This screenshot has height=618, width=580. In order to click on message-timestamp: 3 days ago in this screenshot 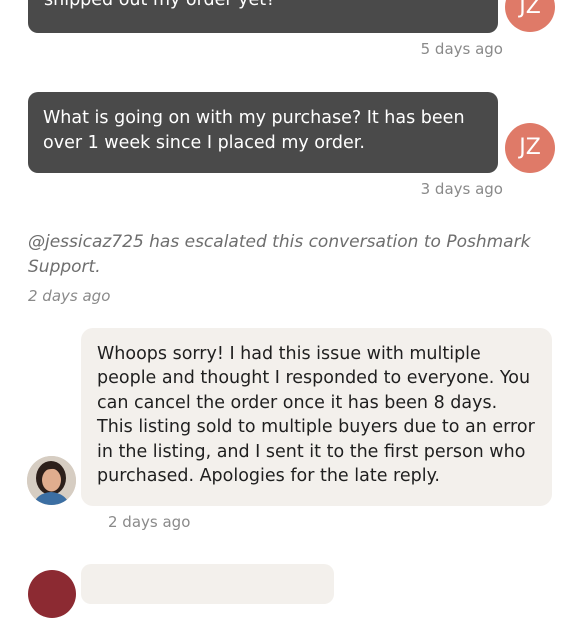, I will do `click(461, 189)`.